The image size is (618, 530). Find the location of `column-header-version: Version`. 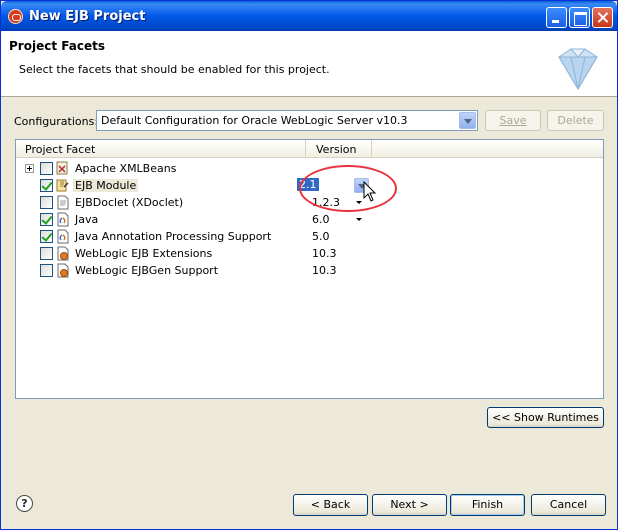

column-header-version: Version is located at coordinates (339, 149).